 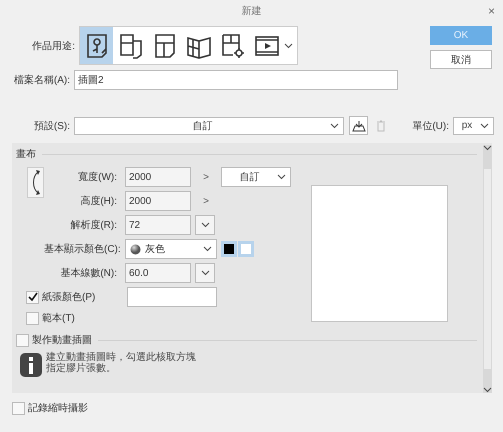 What do you see at coordinates (172, 297) in the screenshot?
I see `paper-color-swatch` at bounding box center [172, 297].